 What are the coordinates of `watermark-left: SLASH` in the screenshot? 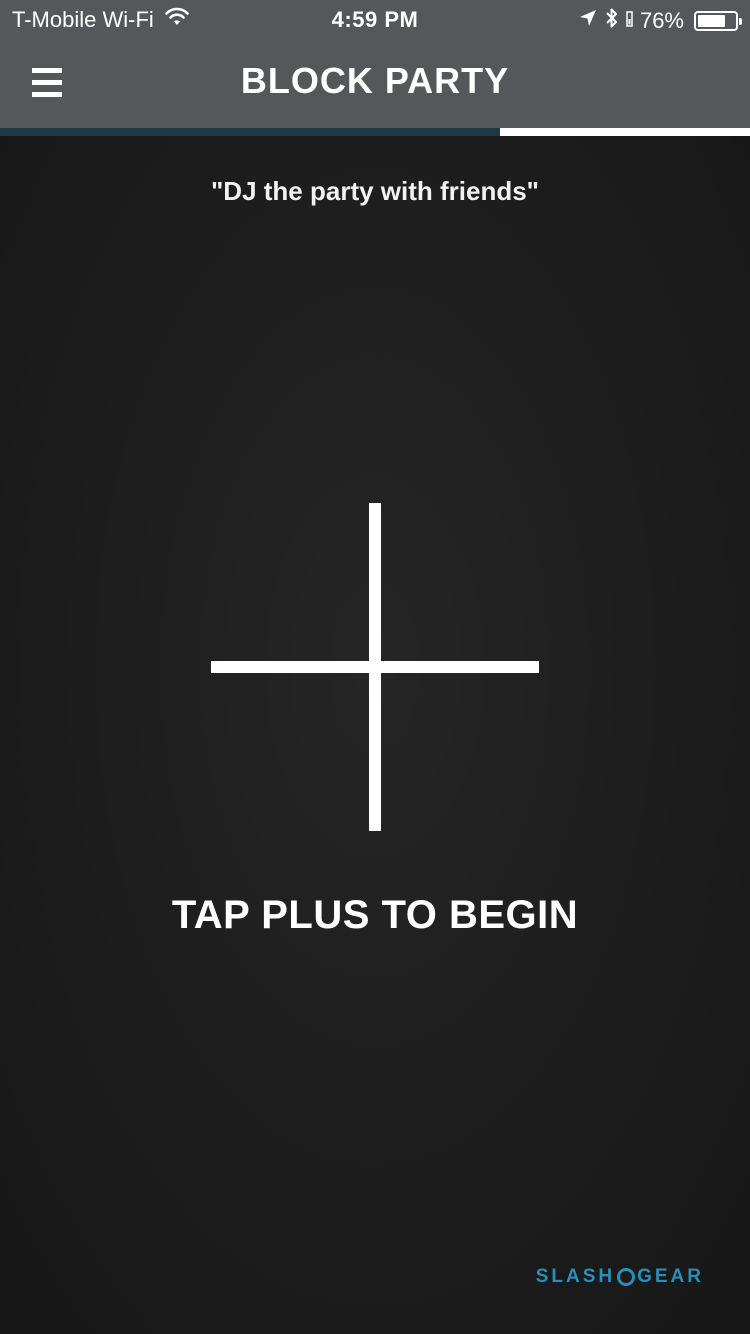 It's located at (575, 1276).